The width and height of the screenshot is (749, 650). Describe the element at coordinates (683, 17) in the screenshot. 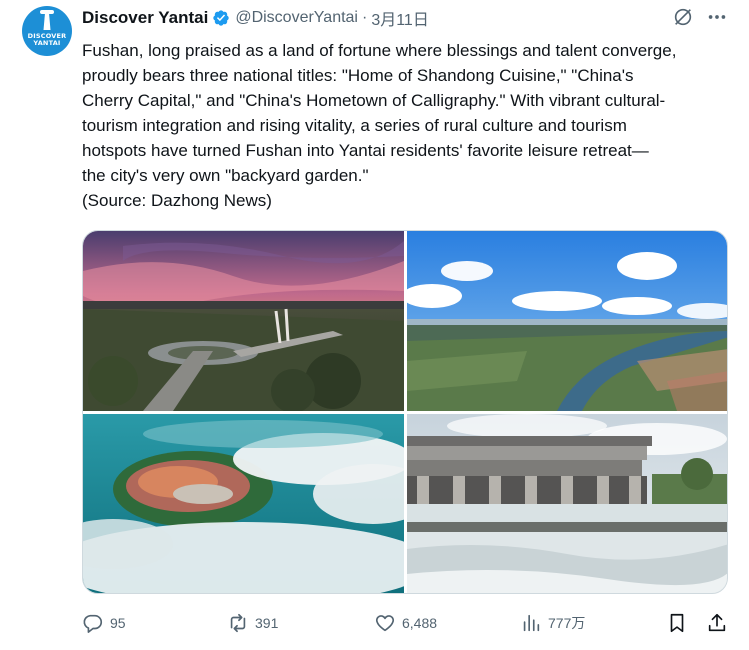

I see `grok-icon` at that location.